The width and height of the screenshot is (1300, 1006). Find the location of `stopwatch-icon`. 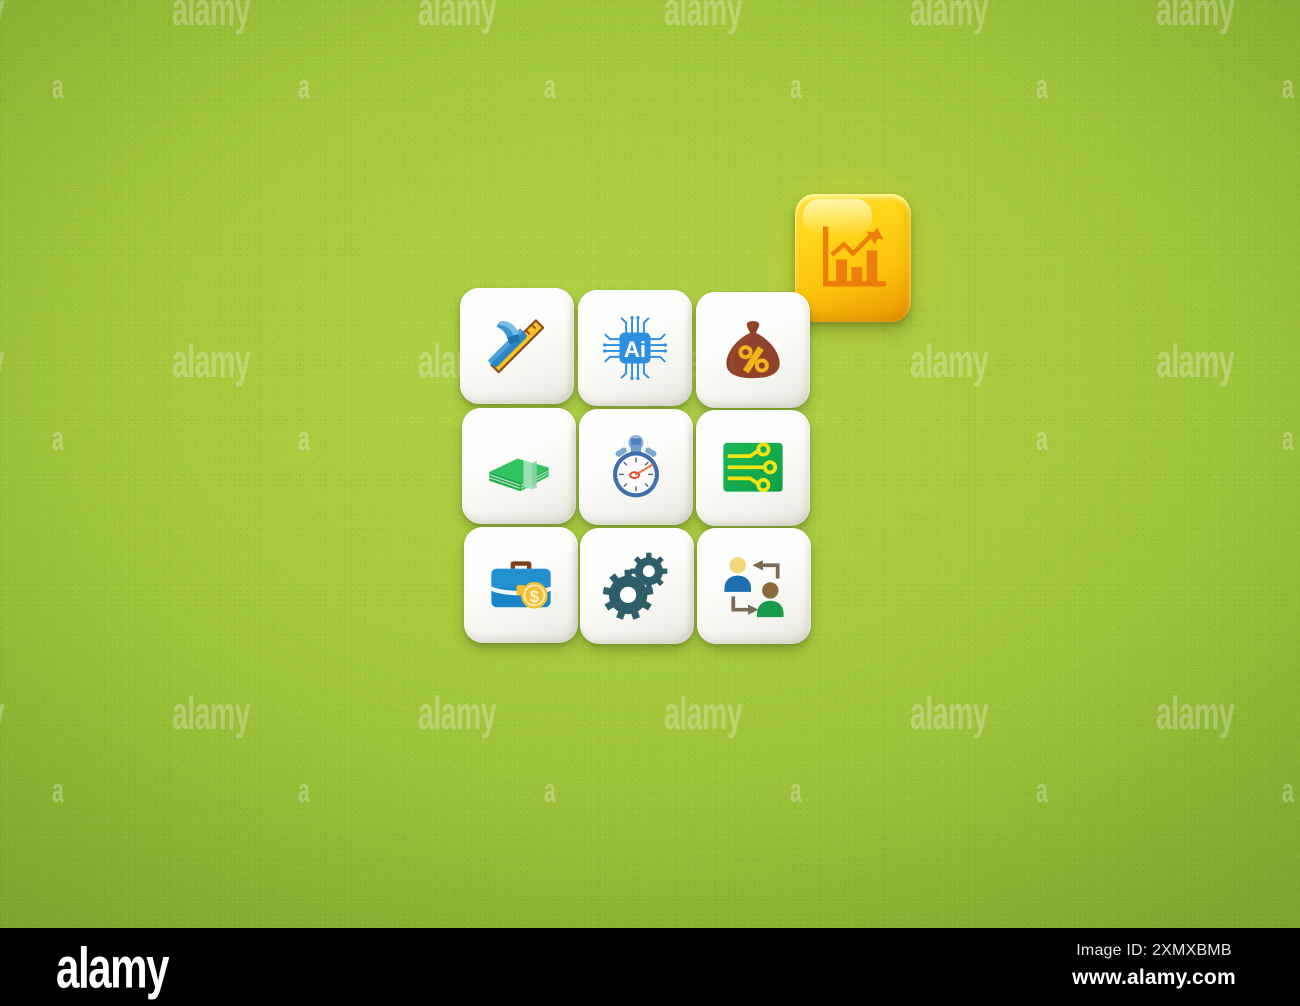

stopwatch-icon is located at coordinates (636, 466).